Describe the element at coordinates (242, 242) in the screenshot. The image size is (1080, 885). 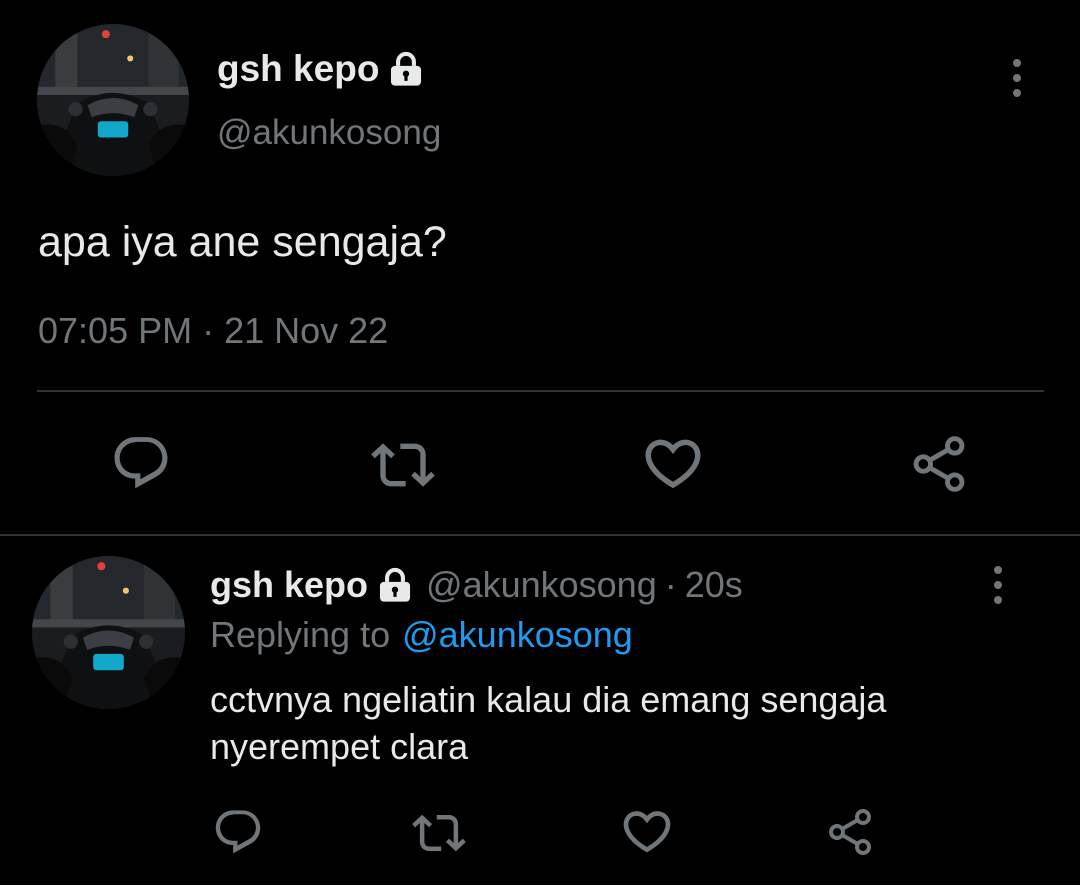
I see `tweet-text: apa iya ane sengaja?` at that location.